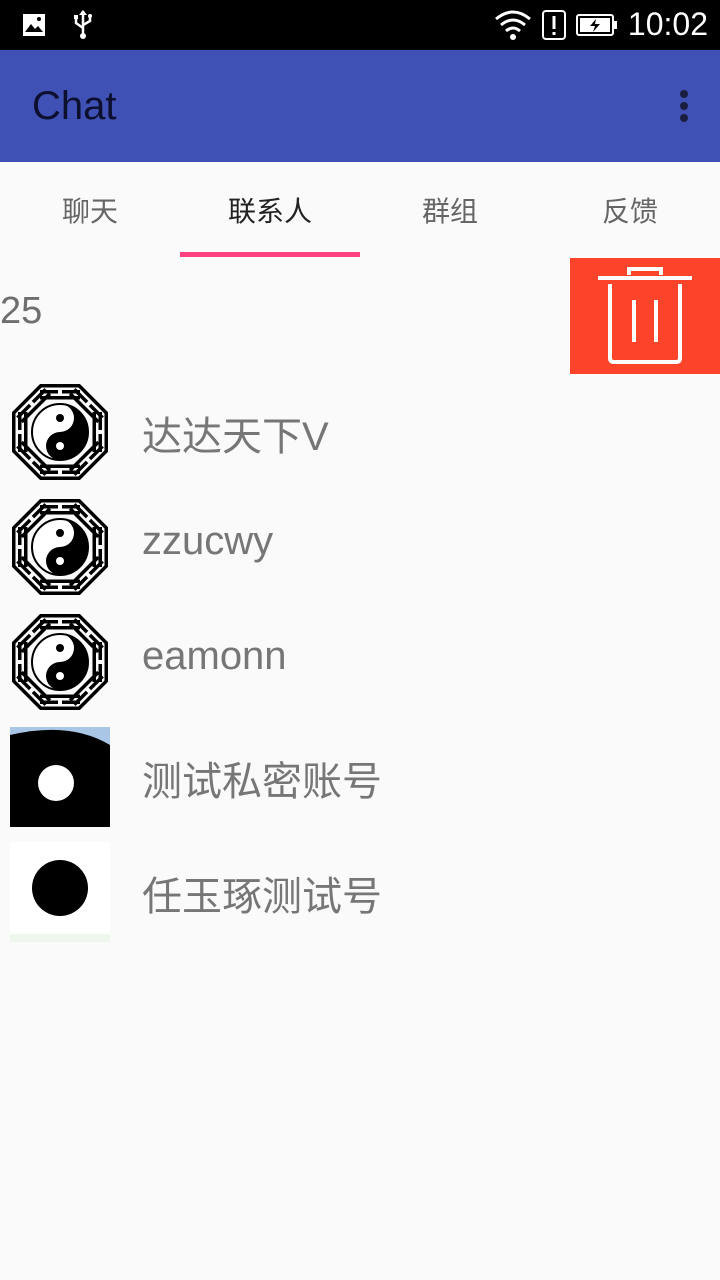  What do you see at coordinates (208, 541) in the screenshot?
I see `contact-name: zzucwy` at bounding box center [208, 541].